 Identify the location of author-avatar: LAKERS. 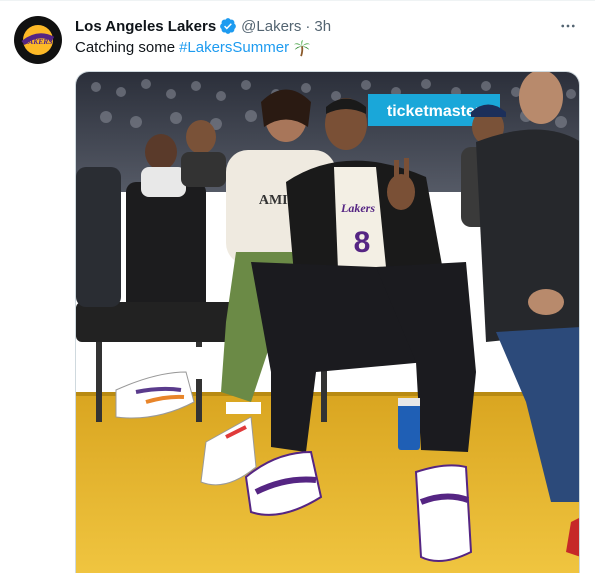
(38, 40).